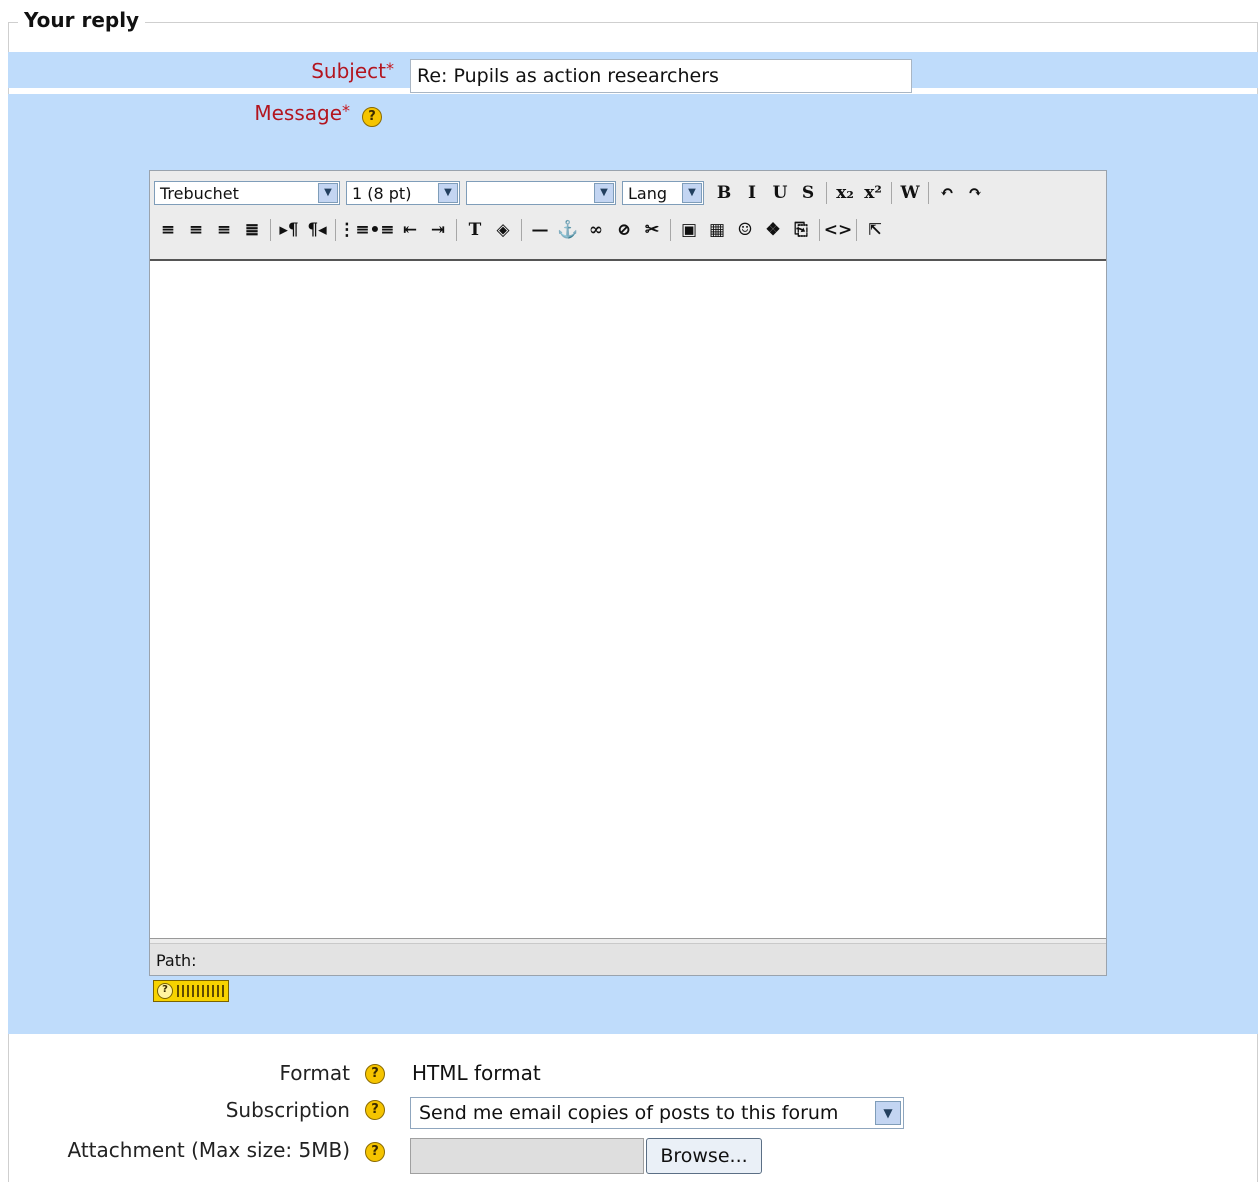 This screenshot has width=1259, height=1182. Describe the element at coordinates (752, 193) in the screenshot. I see `italic-button: I` at that location.